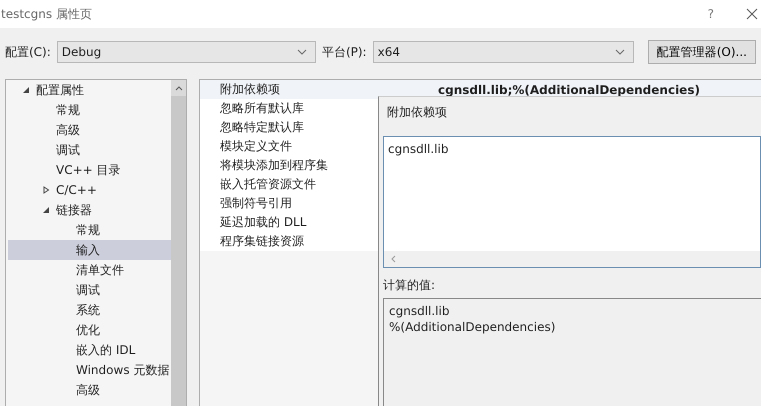 Image resolution: width=761 pixels, height=406 pixels. I want to click on platform-dropdown: x64, so click(503, 52).